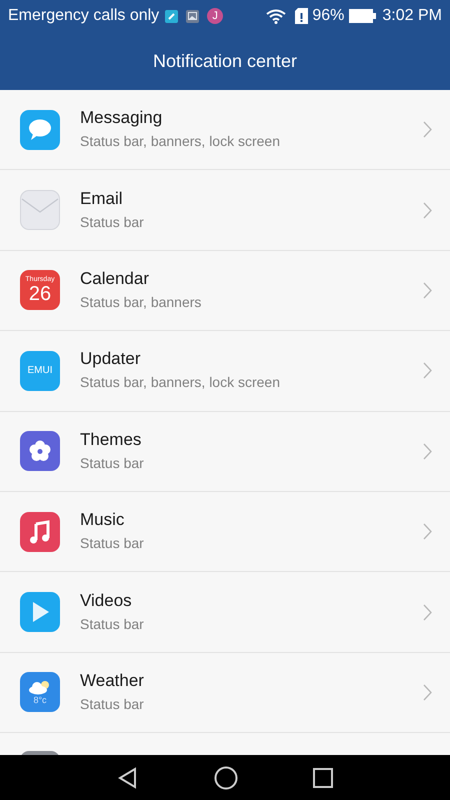 The width and height of the screenshot is (450, 800). Describe the element at coordinates (102, 199) in the screenshot. I see `app-name: Email` at that location.